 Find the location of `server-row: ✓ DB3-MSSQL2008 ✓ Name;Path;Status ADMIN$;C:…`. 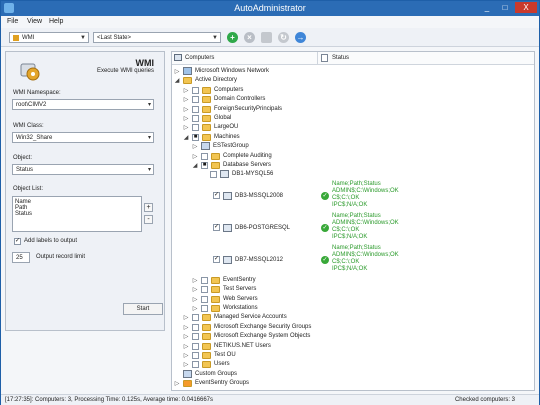

server-row: ✓ DB3-MSSQL2008 ✓ Name;Path;Status ADMIN$;C:… is located at coordinates (353, 196).